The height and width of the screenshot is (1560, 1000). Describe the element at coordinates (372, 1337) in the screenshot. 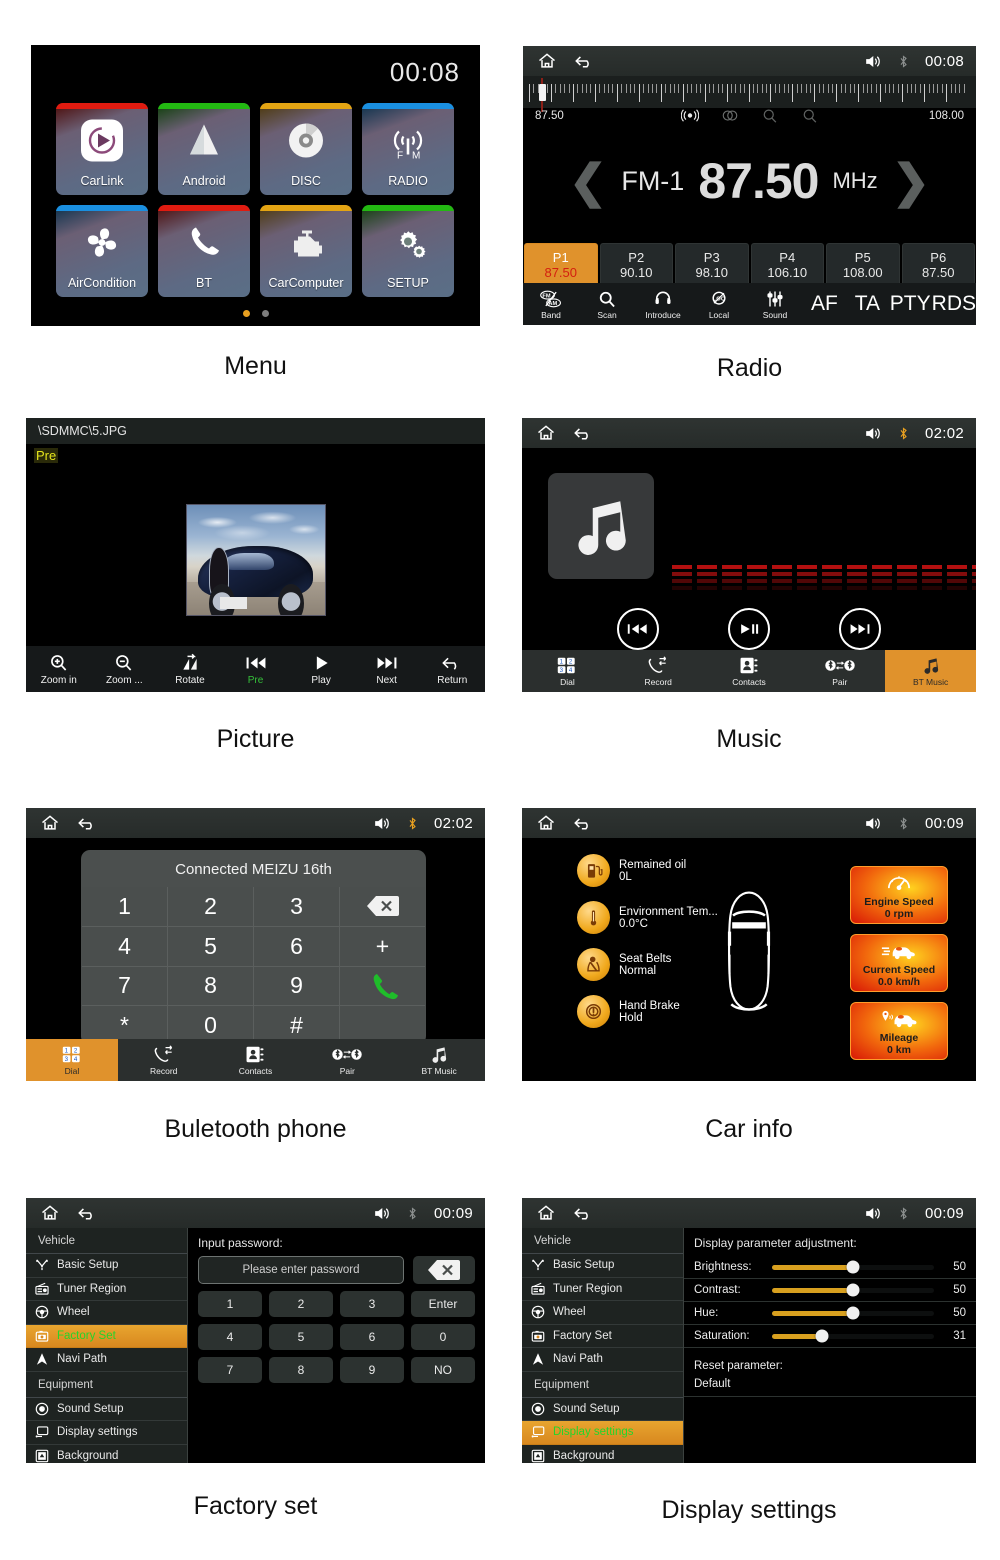

I see `password-key-6: 6` at that location.